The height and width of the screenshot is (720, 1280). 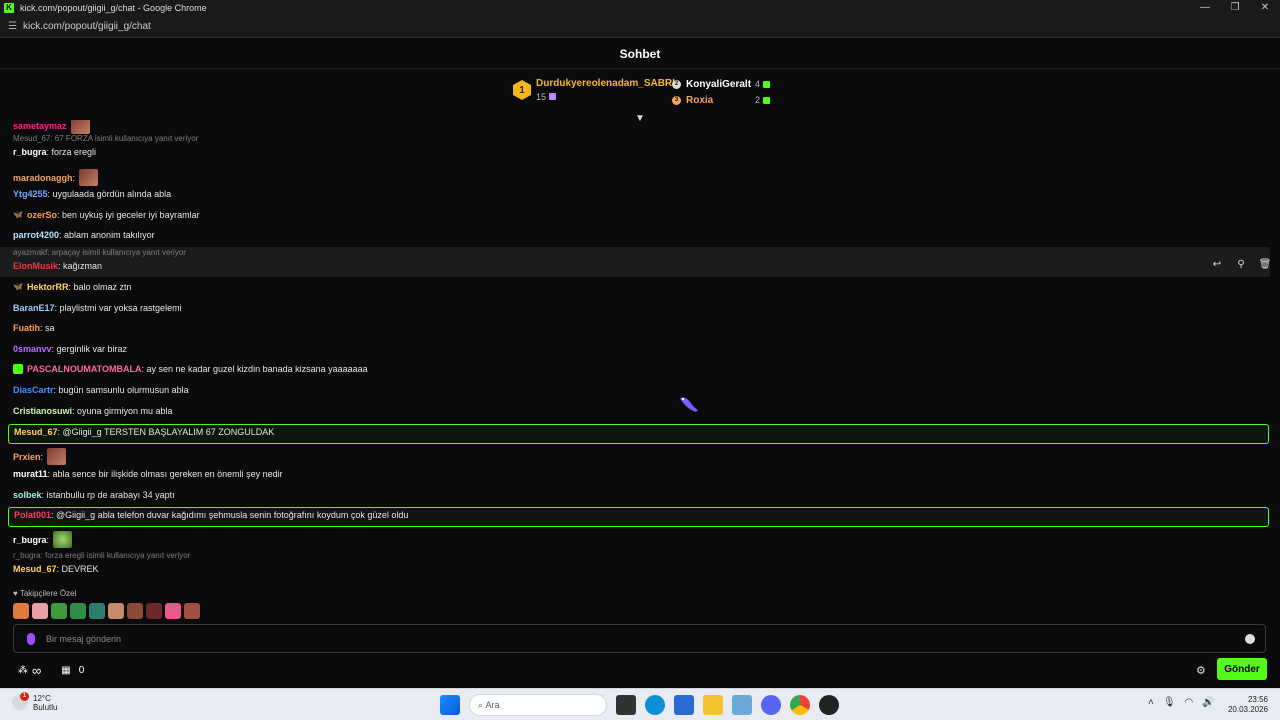 What do you see at coordinates (605, 83) in the screenshot?
I see `leaderboard-first-name: Durdukyereolenadam_SABRI` at bounding box center [605, 83].